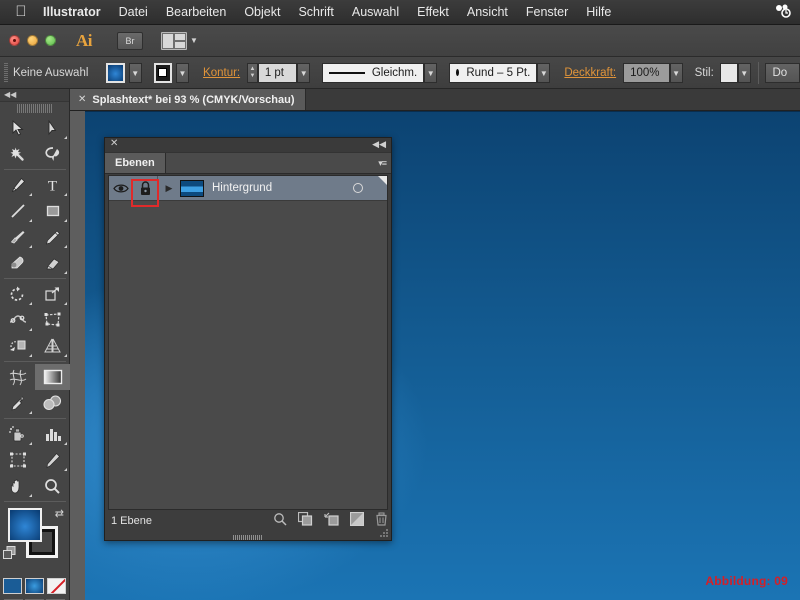 This screenshot has height=600, width=800. Describe the element at coordinates (347, 72) in the screenshot. I see `stroke-profile-preview-icon` at that location.